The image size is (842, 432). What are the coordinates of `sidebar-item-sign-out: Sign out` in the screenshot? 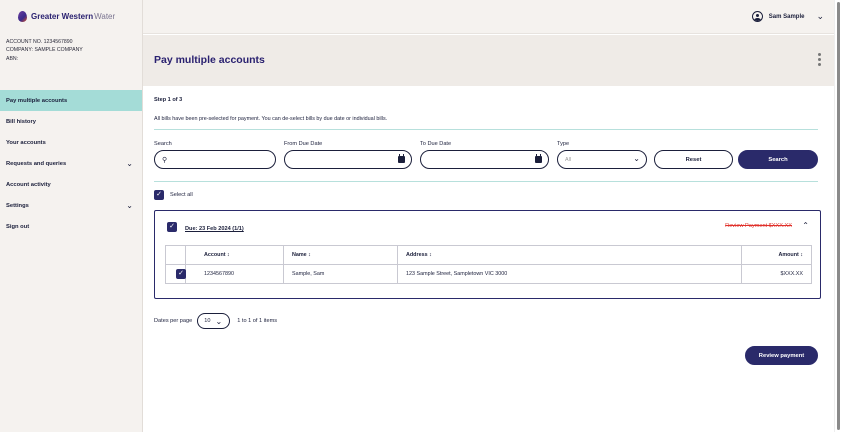 It's located at (71, 226).